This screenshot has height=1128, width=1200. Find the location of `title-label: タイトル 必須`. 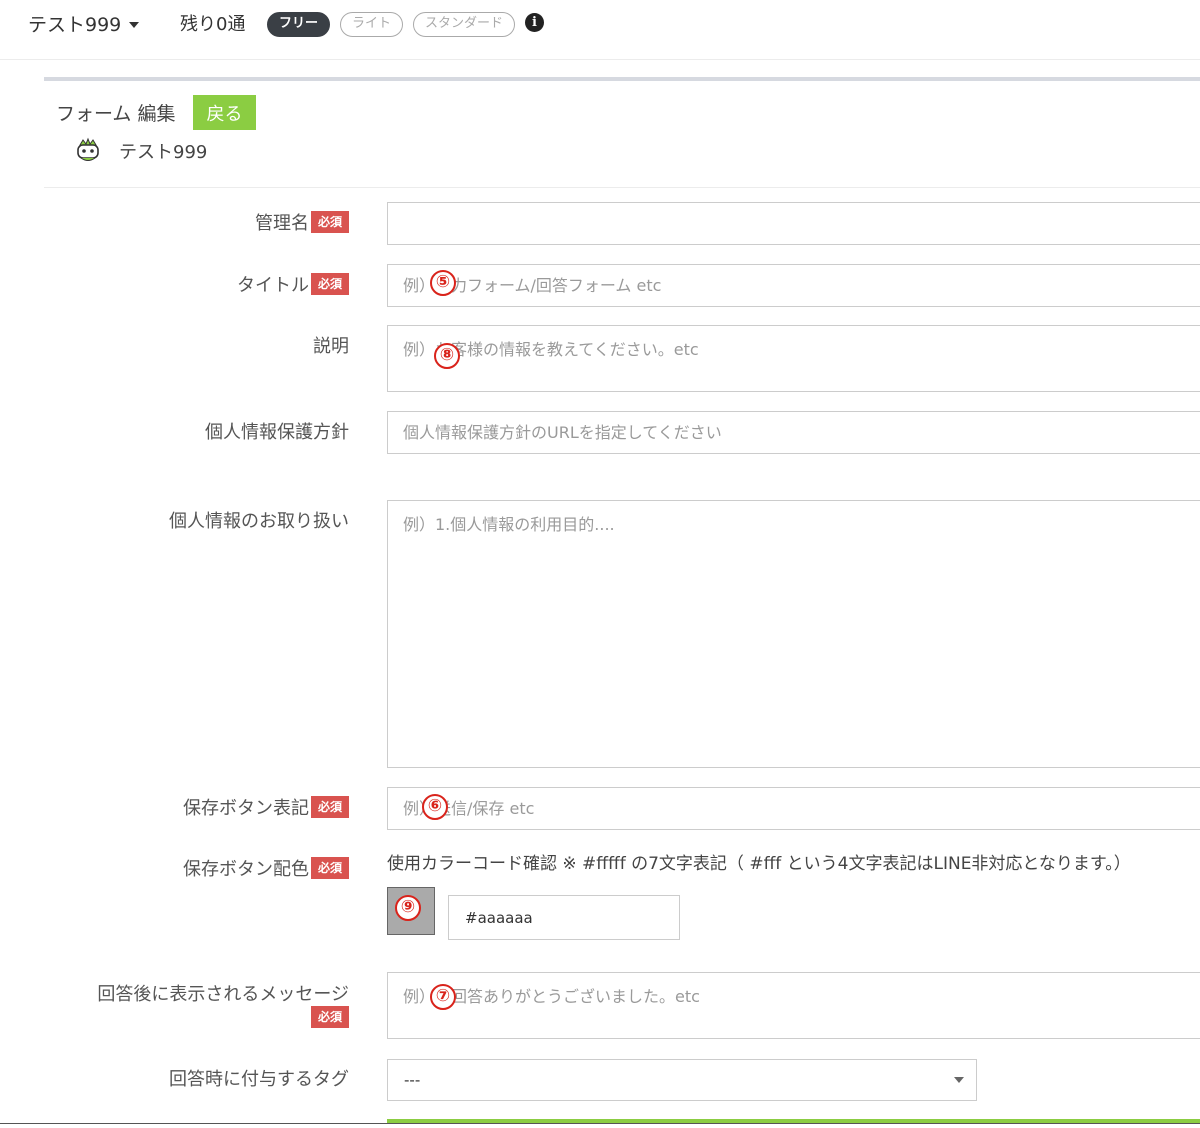

title-label: タイトル 必須 is located at coordinates (293, 284).